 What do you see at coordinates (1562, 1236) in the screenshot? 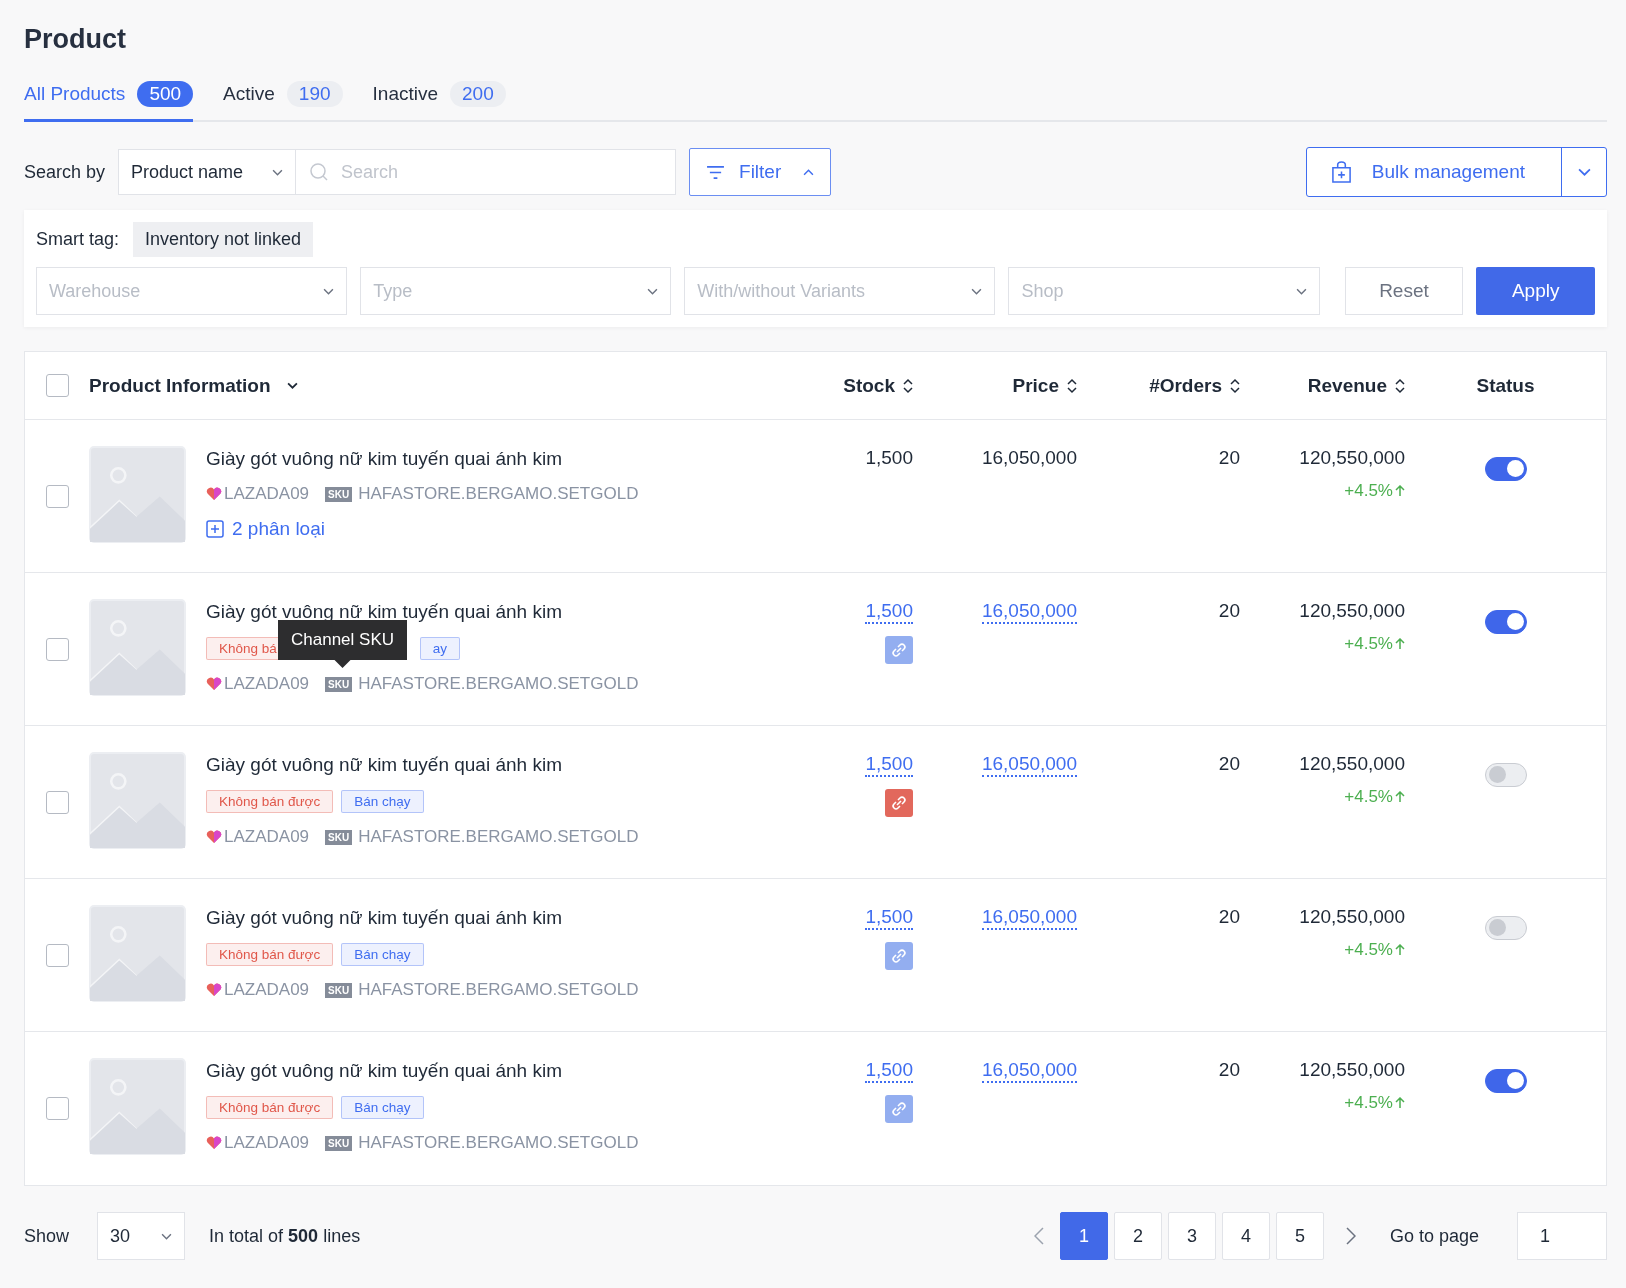
I see `page-input: 1` at bounding box center [1562, 1236].